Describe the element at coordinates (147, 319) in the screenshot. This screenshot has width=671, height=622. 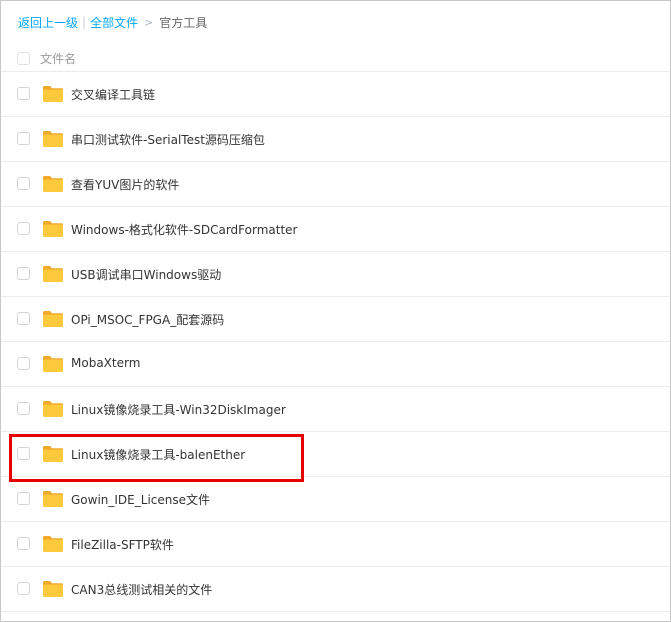
I see `folder-name: OPi_MSOC_FPGA_配套源码` at that location.